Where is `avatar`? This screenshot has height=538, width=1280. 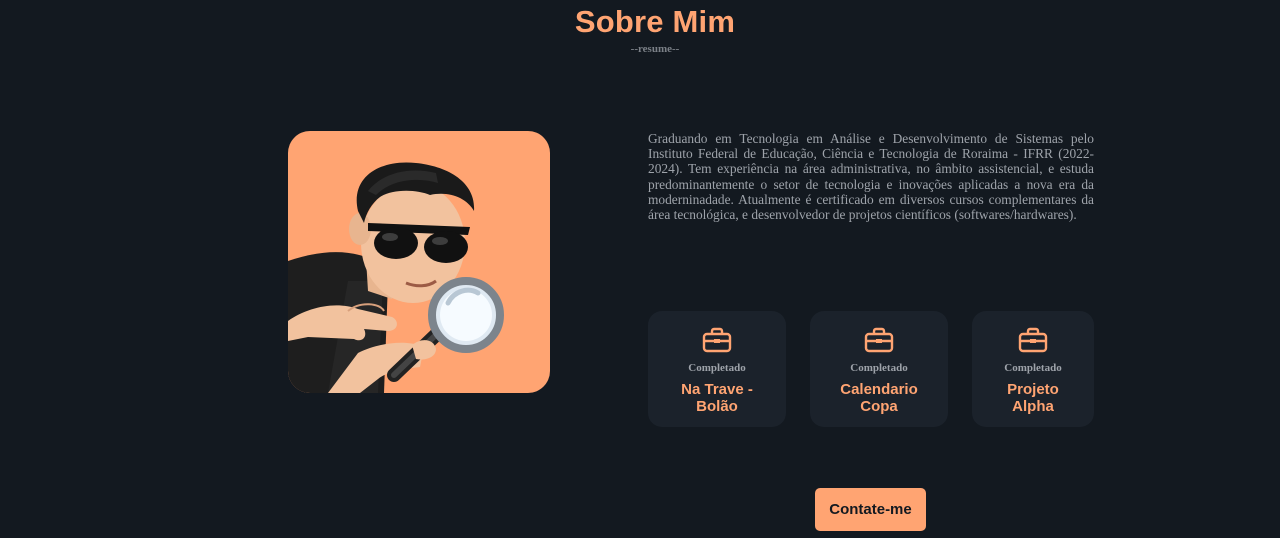 avatar is located at coordinates (419, 262).